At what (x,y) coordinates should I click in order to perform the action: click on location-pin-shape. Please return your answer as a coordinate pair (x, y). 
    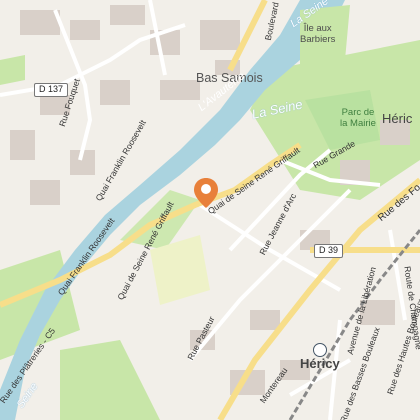
    Looking at the image, I should click on (206, 193).